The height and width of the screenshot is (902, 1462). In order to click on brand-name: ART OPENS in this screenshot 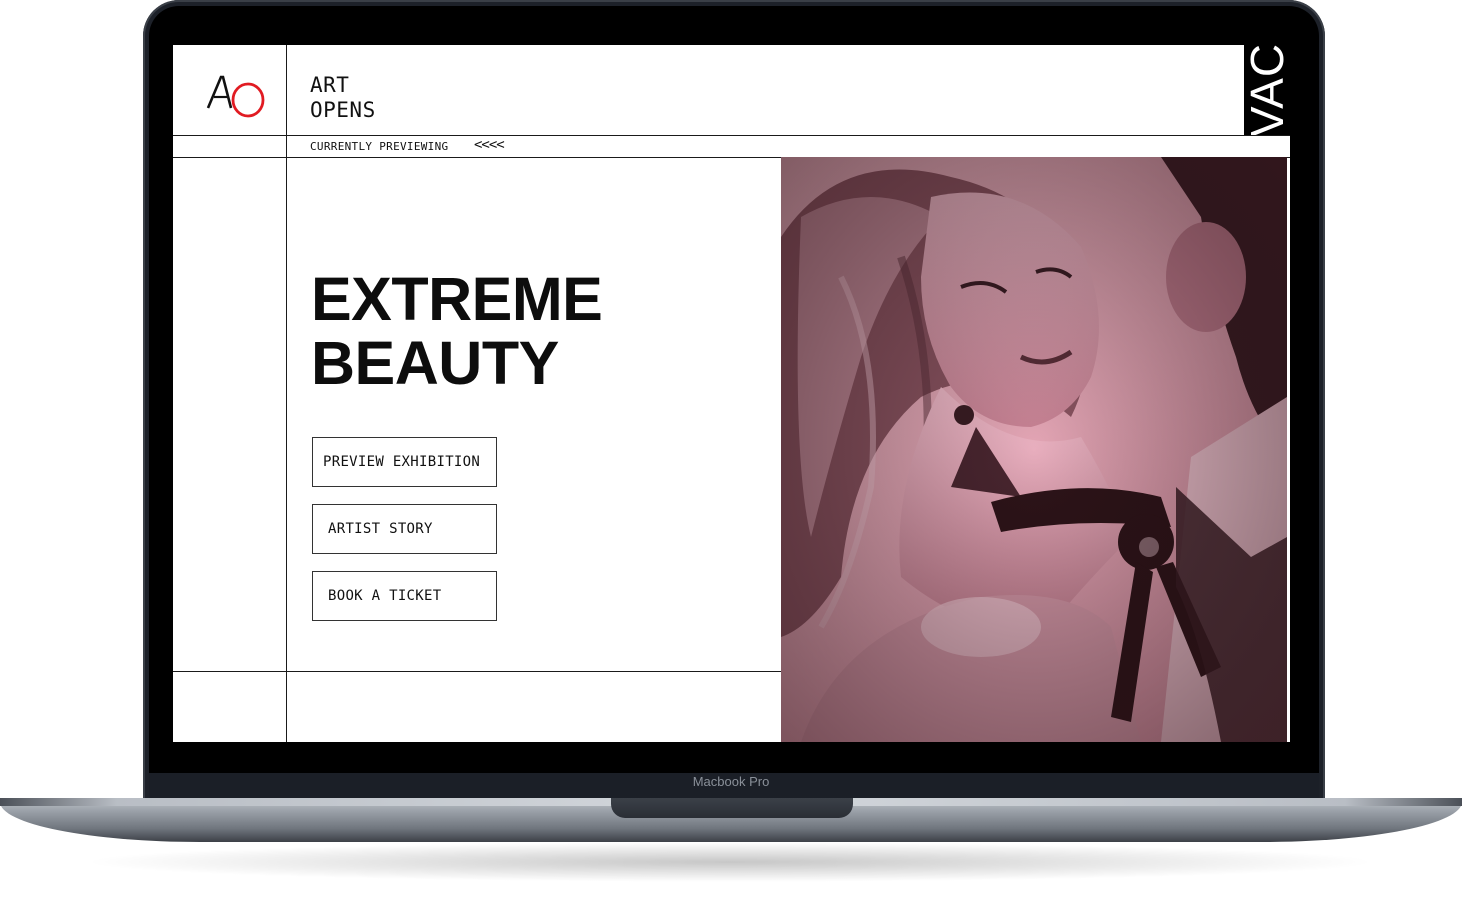, I will do `click(343, 98)`.